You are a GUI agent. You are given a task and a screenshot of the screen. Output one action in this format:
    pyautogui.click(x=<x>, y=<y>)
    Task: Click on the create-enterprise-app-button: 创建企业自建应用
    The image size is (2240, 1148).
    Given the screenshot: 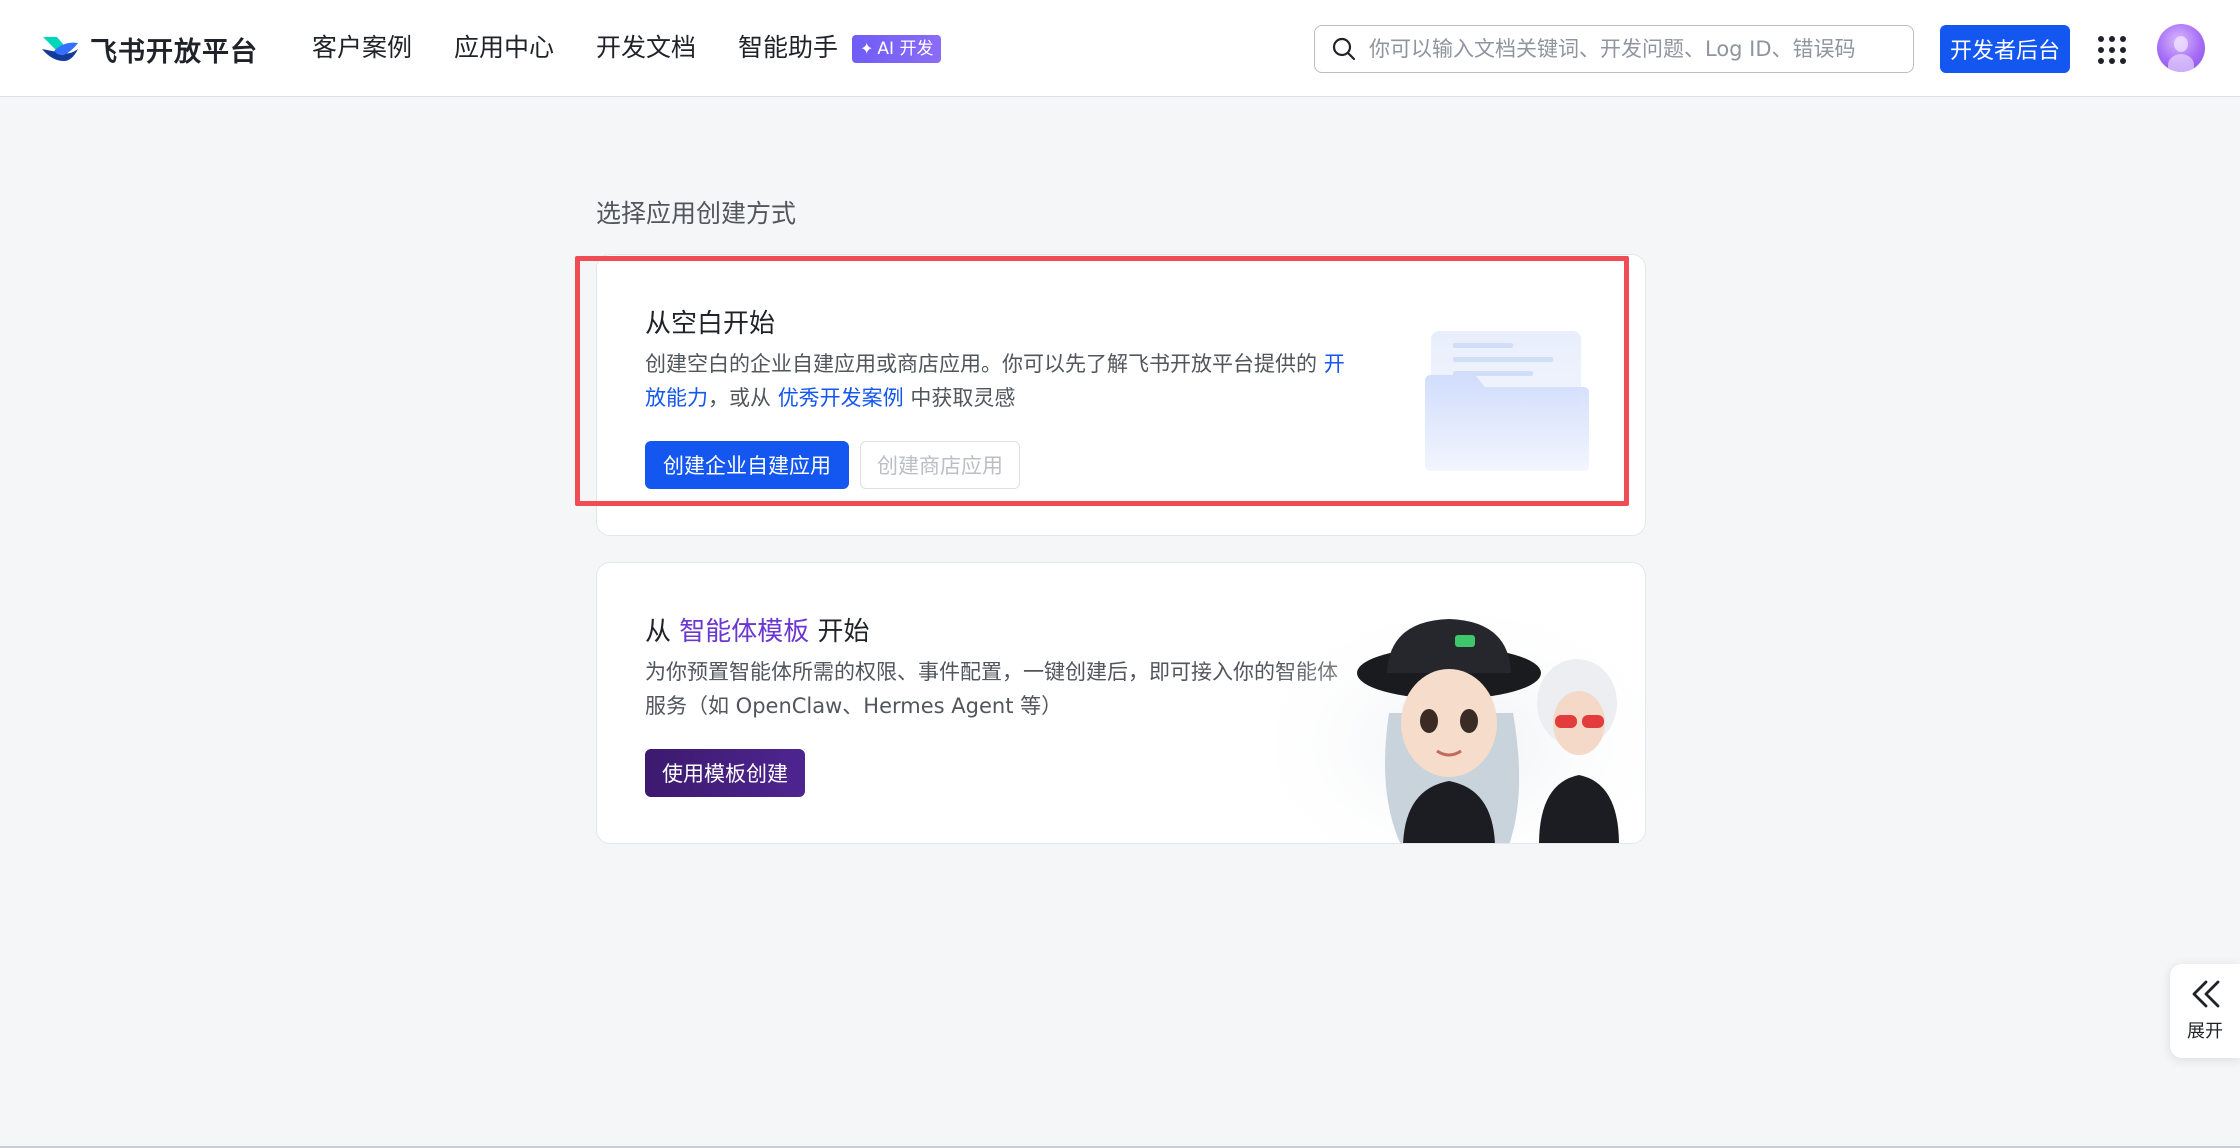 What is the action you would take?
    pyautogui.click(x=747, y=465)
    